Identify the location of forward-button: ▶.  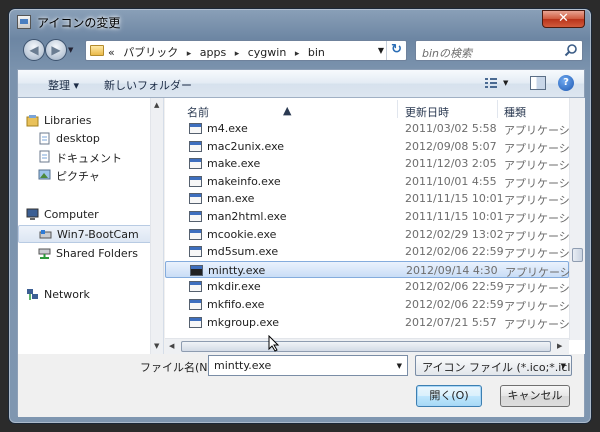
(56, 50).